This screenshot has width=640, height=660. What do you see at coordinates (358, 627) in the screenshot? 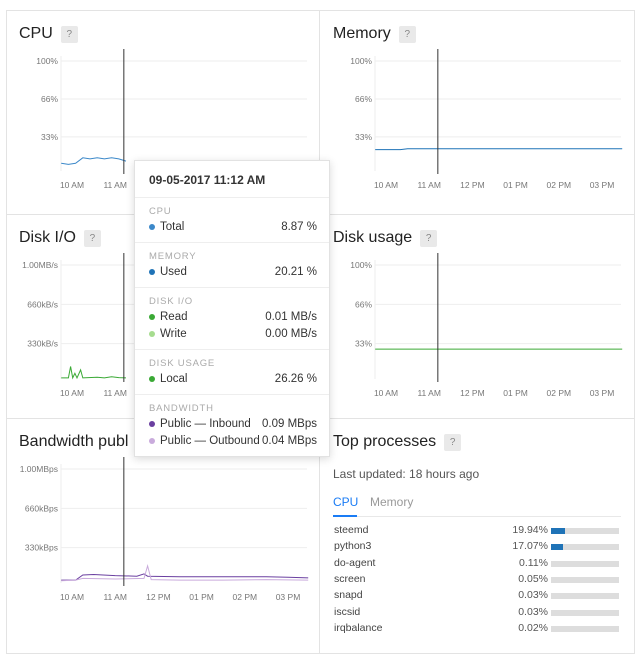
I see `process-name: irqbalance` at bounding box center [358, 627].